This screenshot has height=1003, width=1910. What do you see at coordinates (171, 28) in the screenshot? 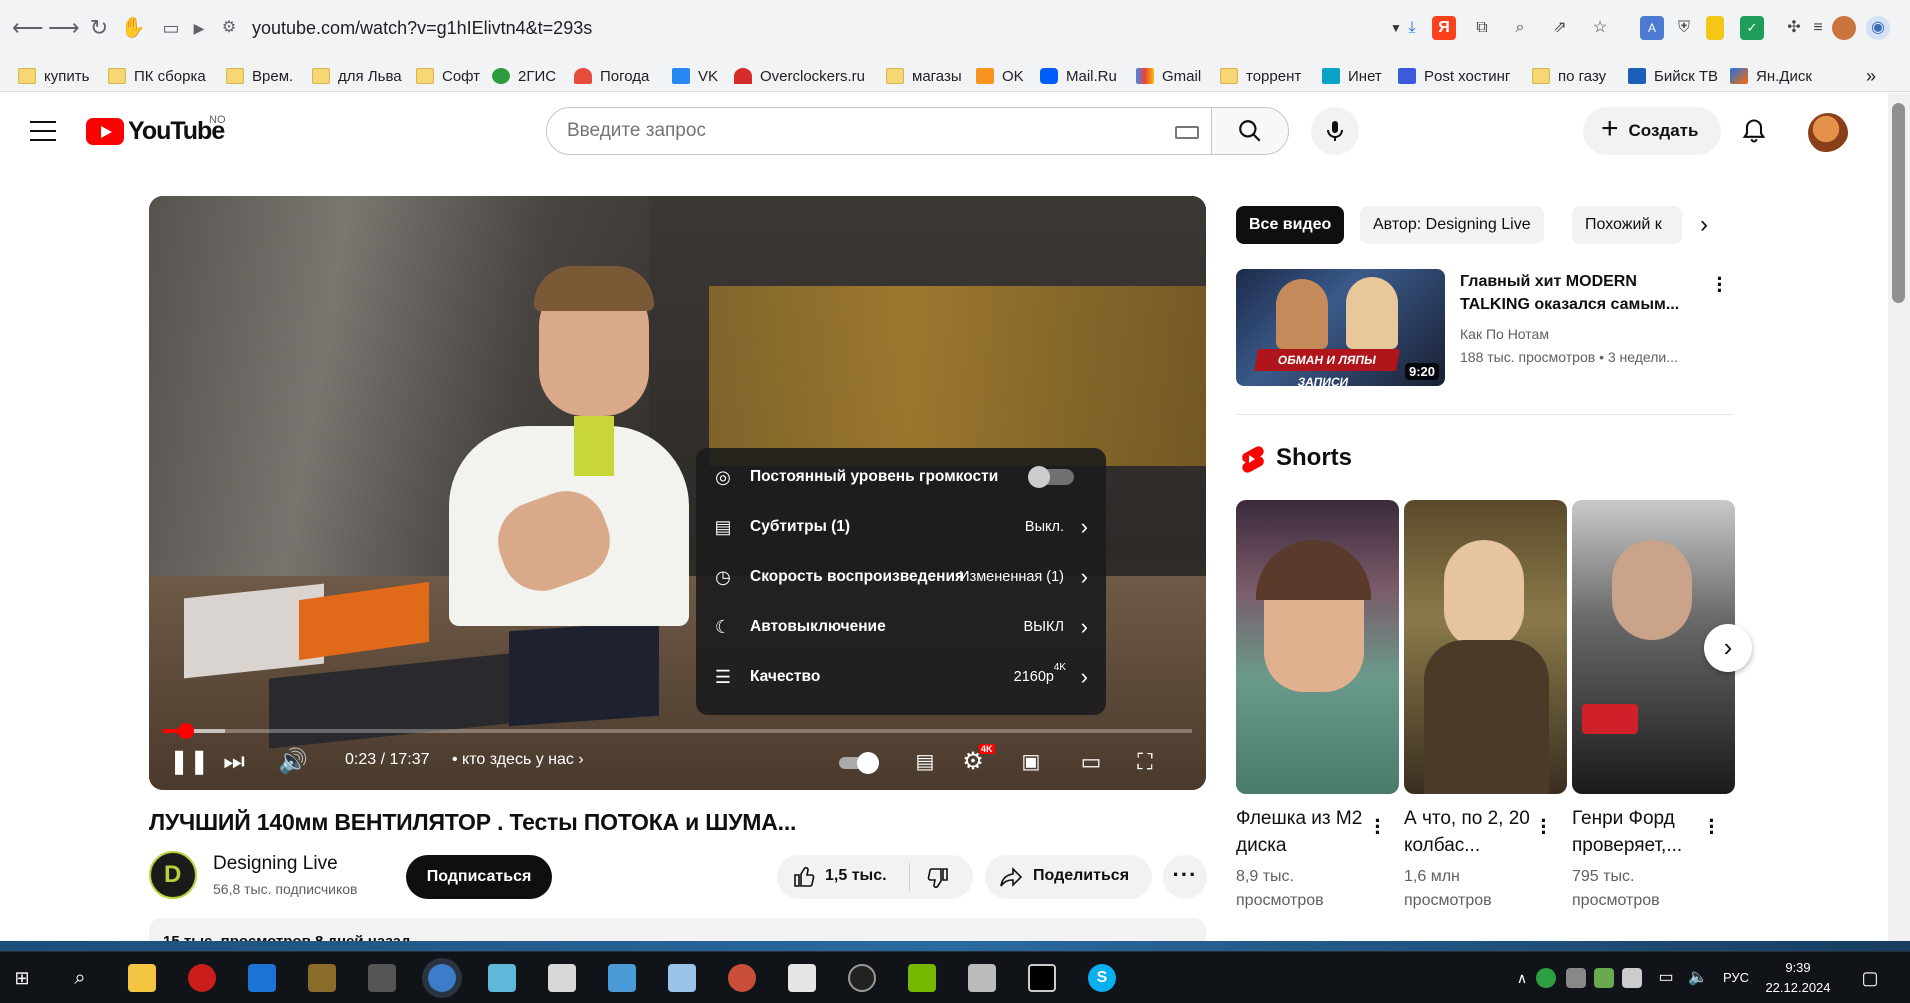
I see `tab-strip-icon: ▭` at bounding box center [171, 28].